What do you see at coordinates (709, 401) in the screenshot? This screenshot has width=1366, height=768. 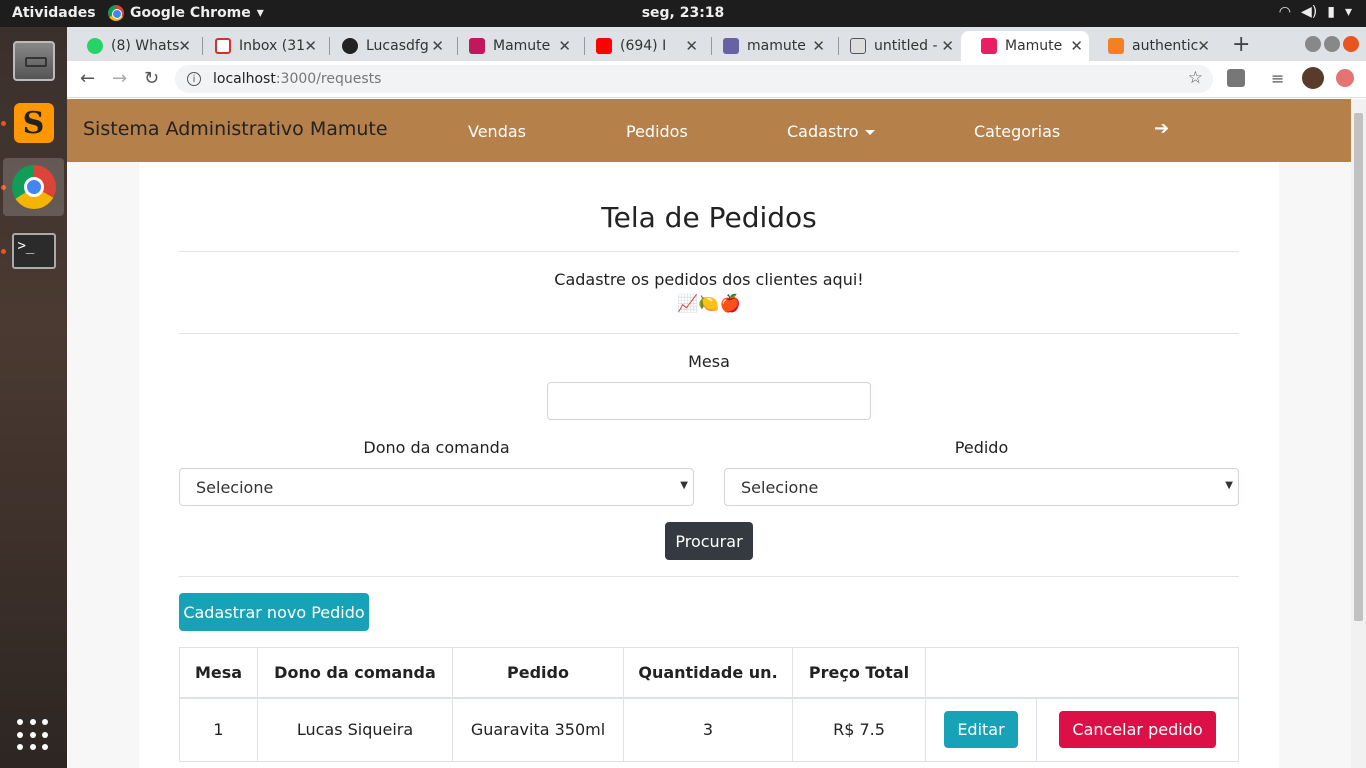 I see `mesa-input` at bounding box center [709, 401].